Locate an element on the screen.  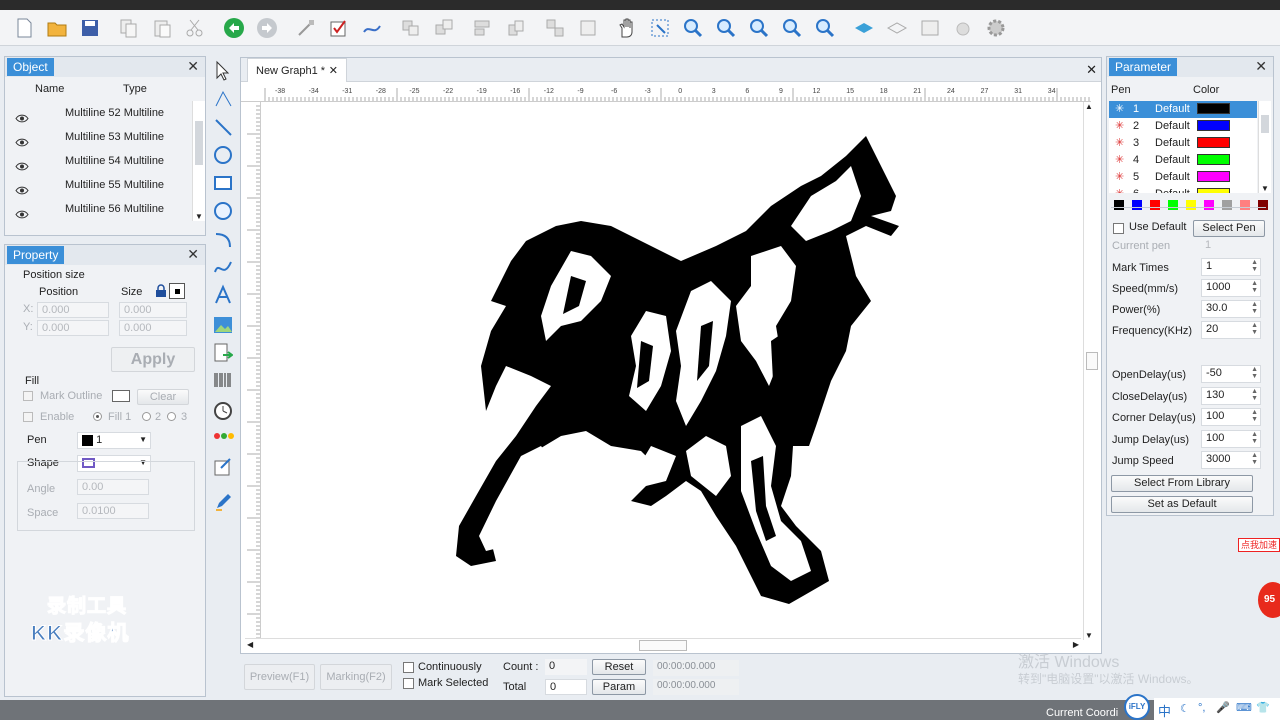
param-input: 130 ▲ ▼ is located at coordinates (1231, 396).